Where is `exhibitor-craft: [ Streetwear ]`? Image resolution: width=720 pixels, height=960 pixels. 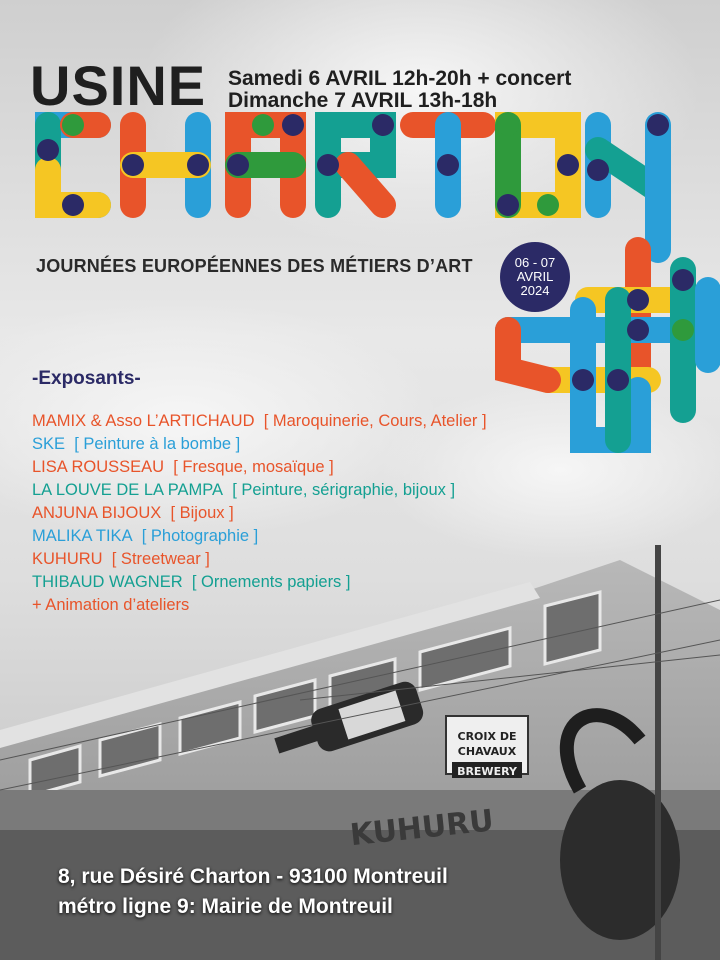
exhibitor-craft: [ Streetwear ] is located at coordinates (160, 559).